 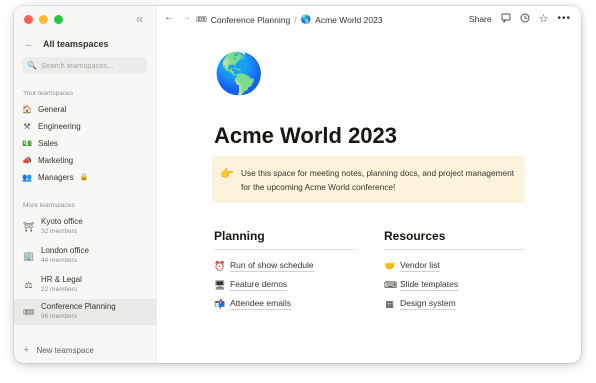 I want to click on sidebar-item-sales: 💵 Sales, so click(x=40, y=143).